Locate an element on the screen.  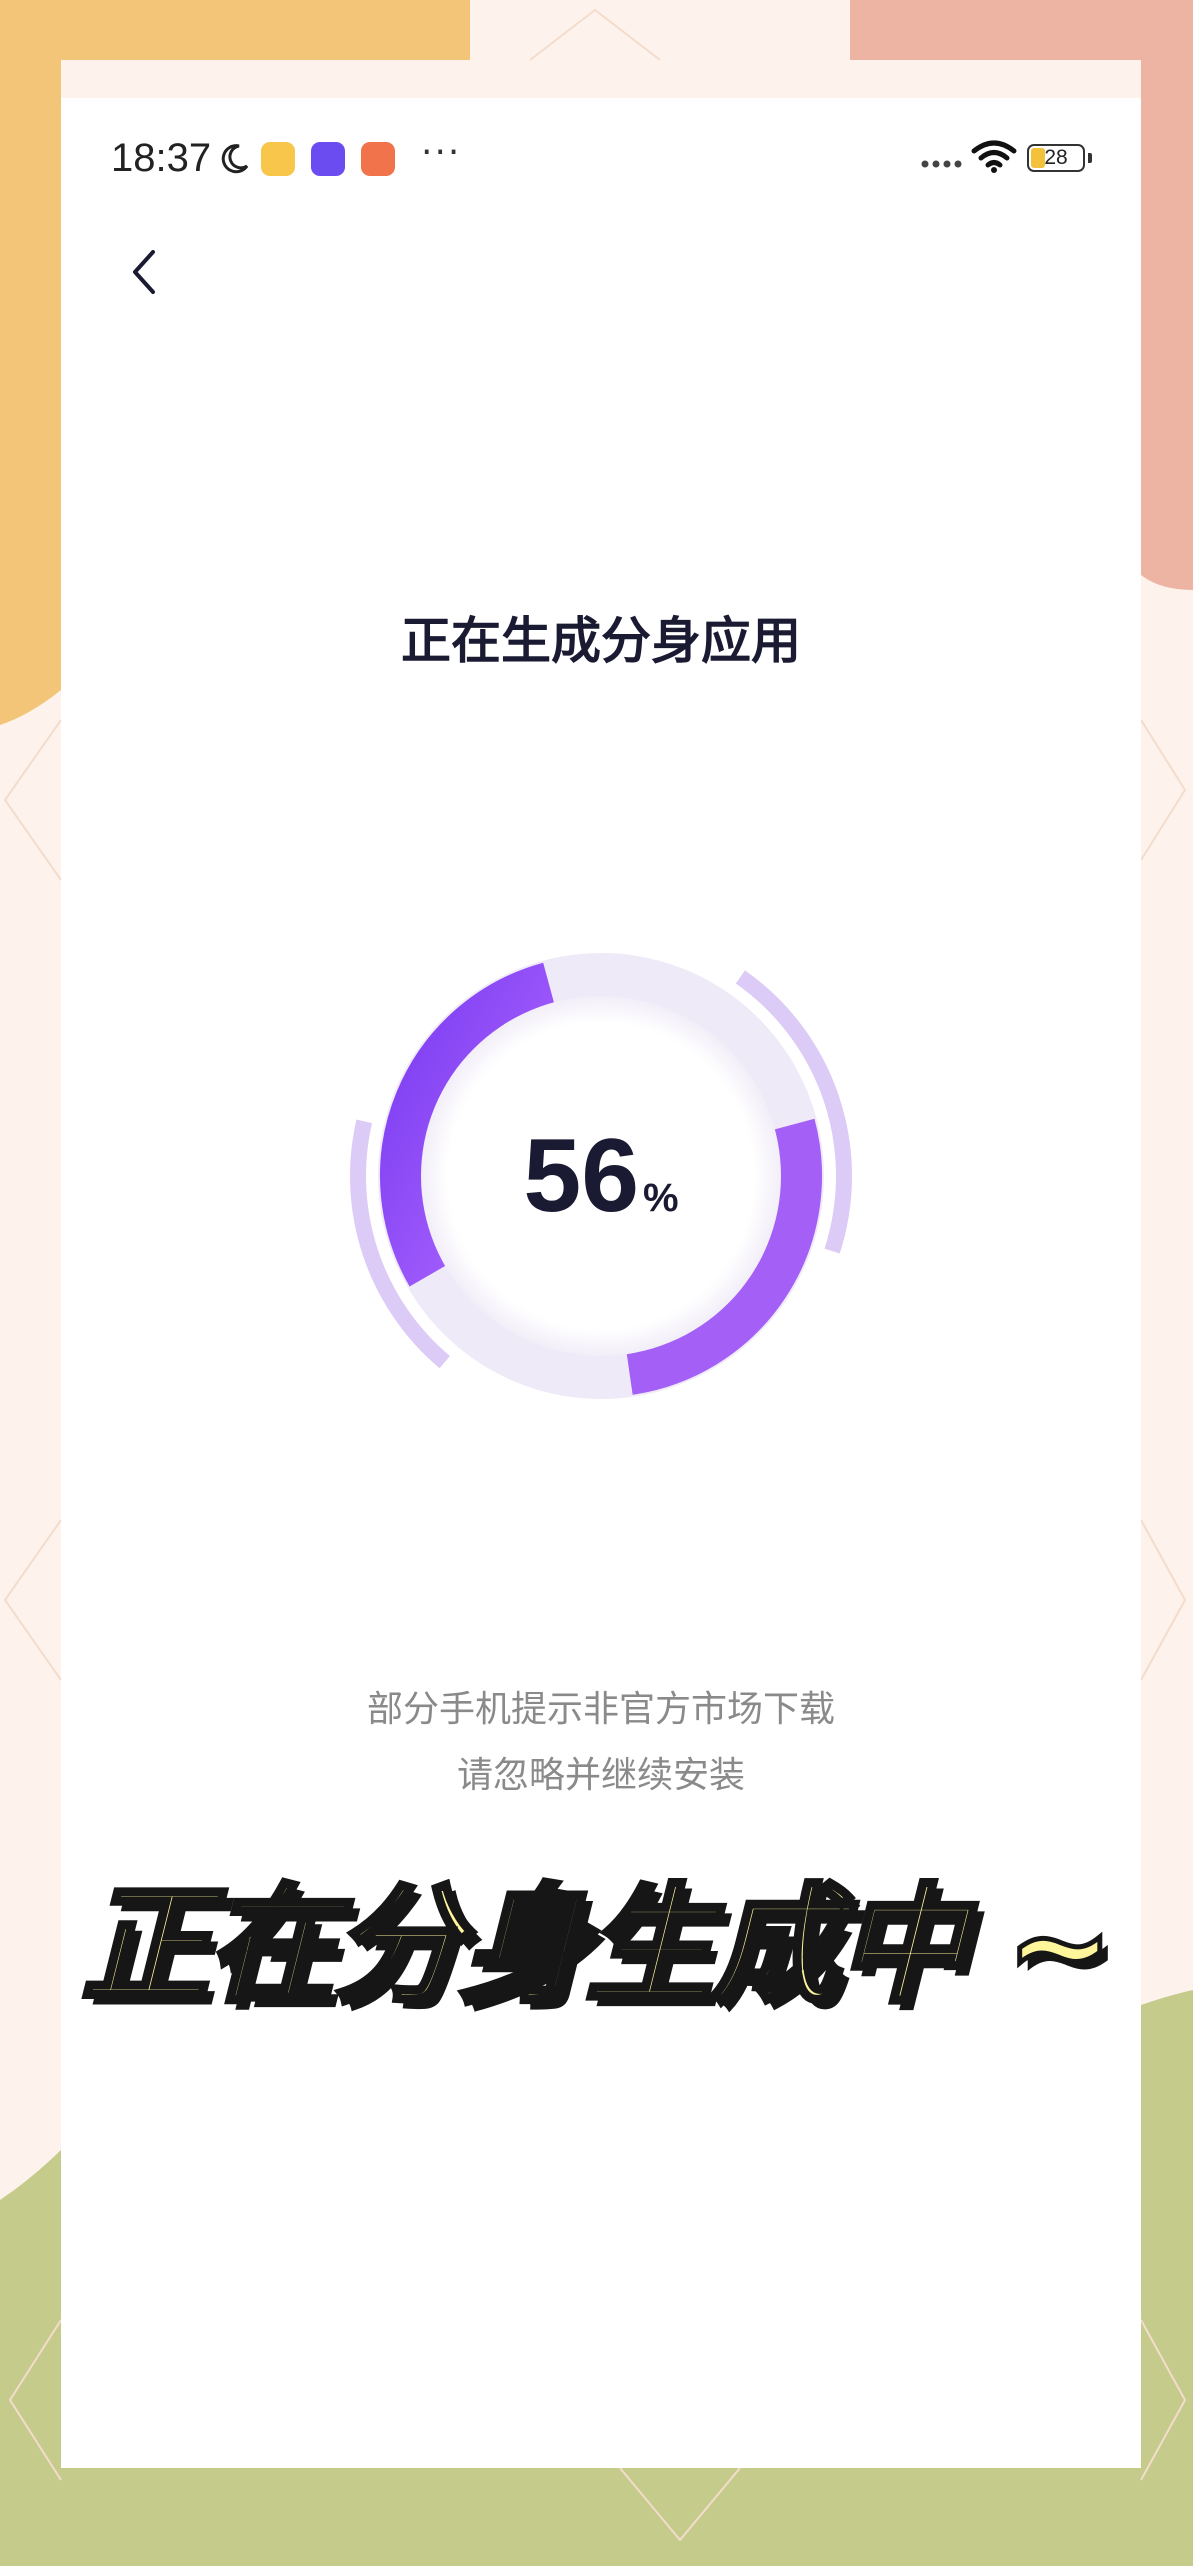
battery-level: 28 is located at coordinates (1056, 157).